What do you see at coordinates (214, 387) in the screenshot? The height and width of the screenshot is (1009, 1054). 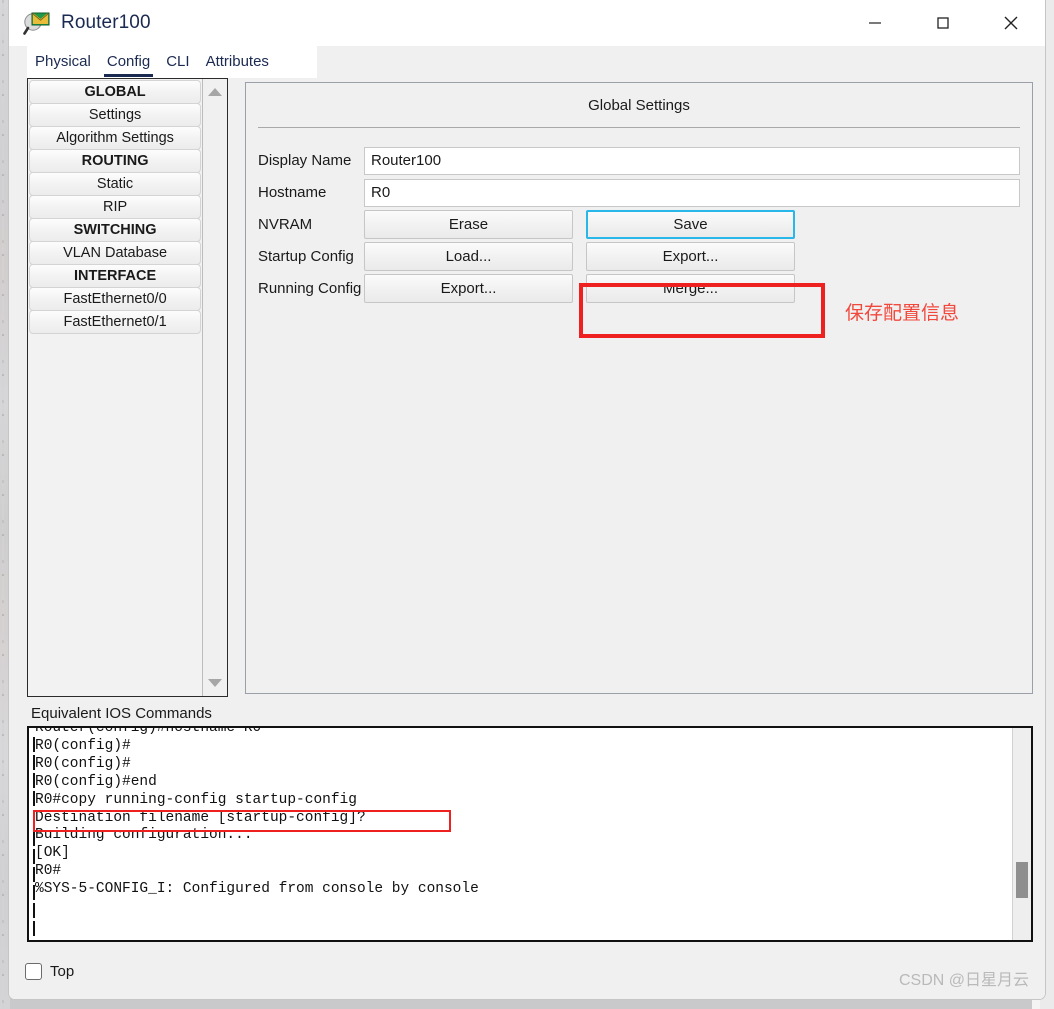 I see `sidebar-scrollbar` at bounding box center [214, 387].